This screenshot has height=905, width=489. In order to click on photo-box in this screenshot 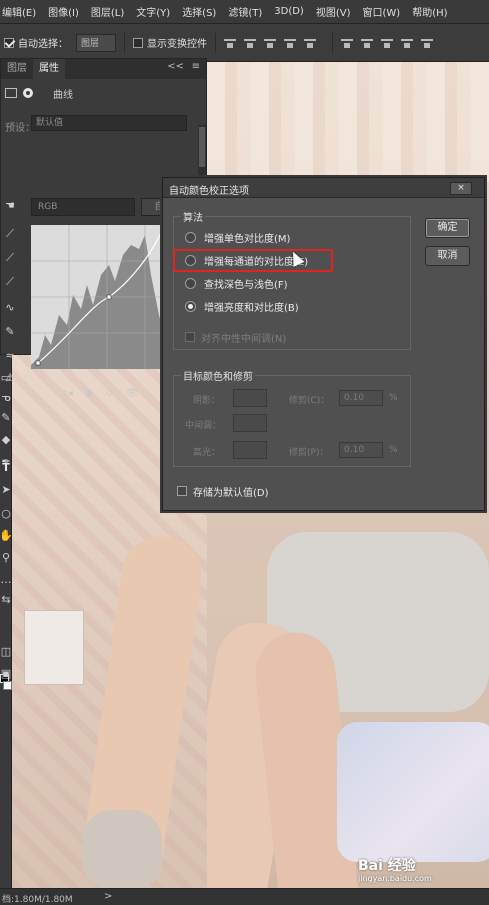, I will do `click(54, 647)`.